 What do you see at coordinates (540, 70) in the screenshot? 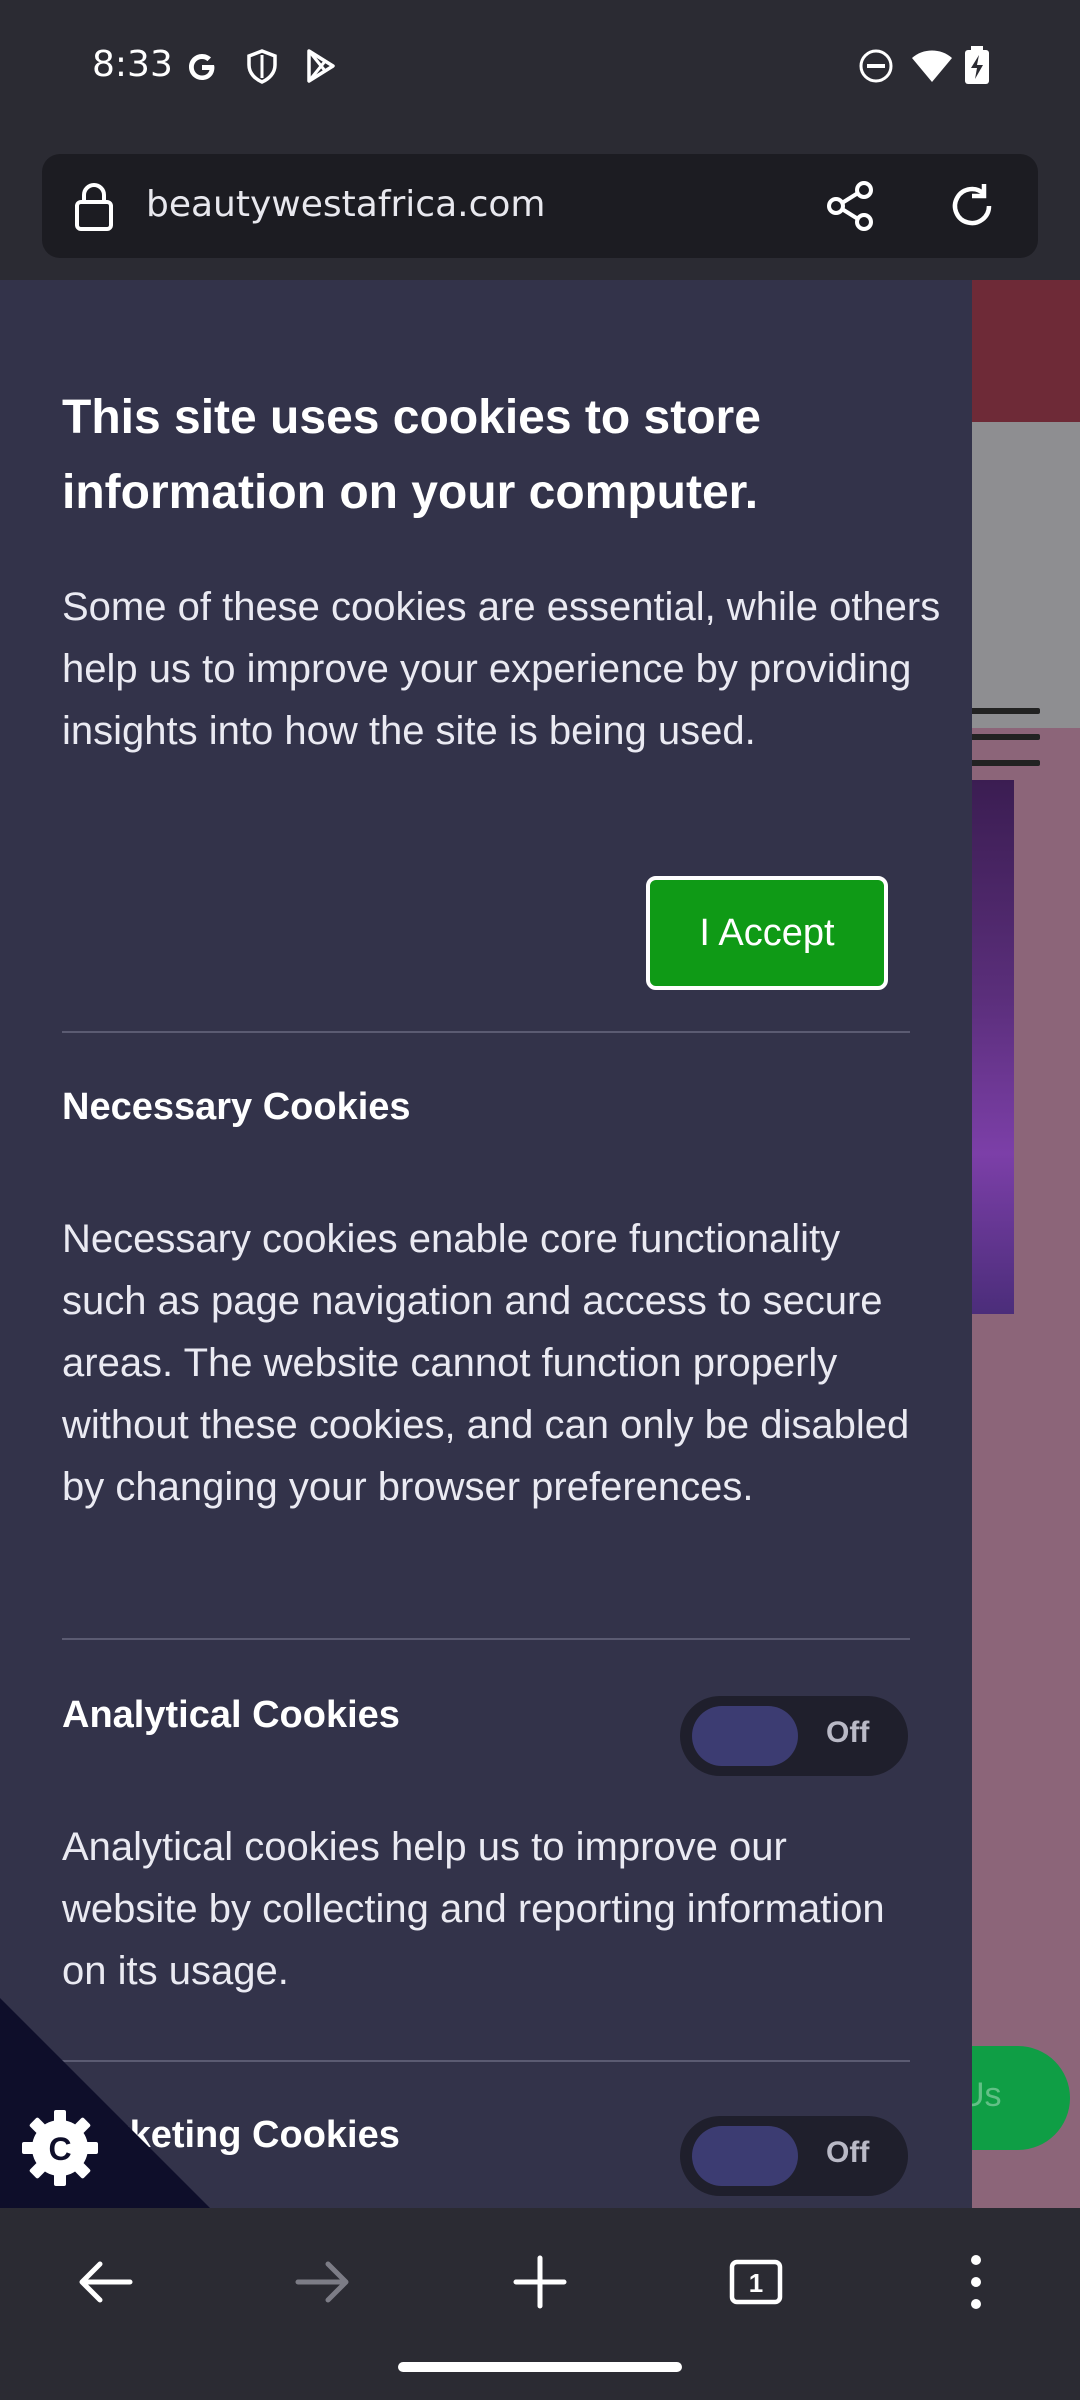
I see `status-bar: 8:33` at bounding box center [540, 70].